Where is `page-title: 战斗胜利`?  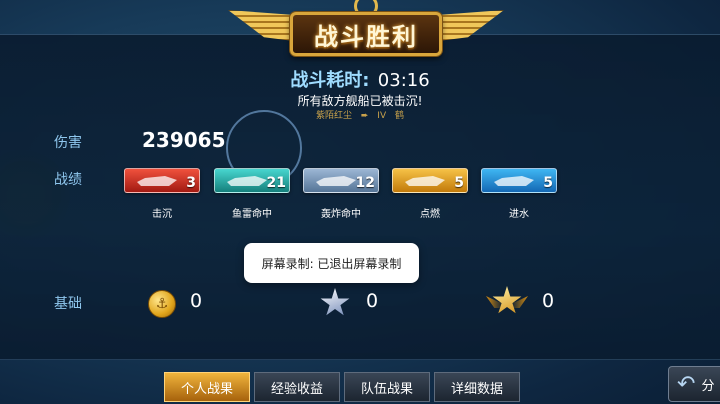
page-title: 战斗胜利 is located at coordinates (366, 36).